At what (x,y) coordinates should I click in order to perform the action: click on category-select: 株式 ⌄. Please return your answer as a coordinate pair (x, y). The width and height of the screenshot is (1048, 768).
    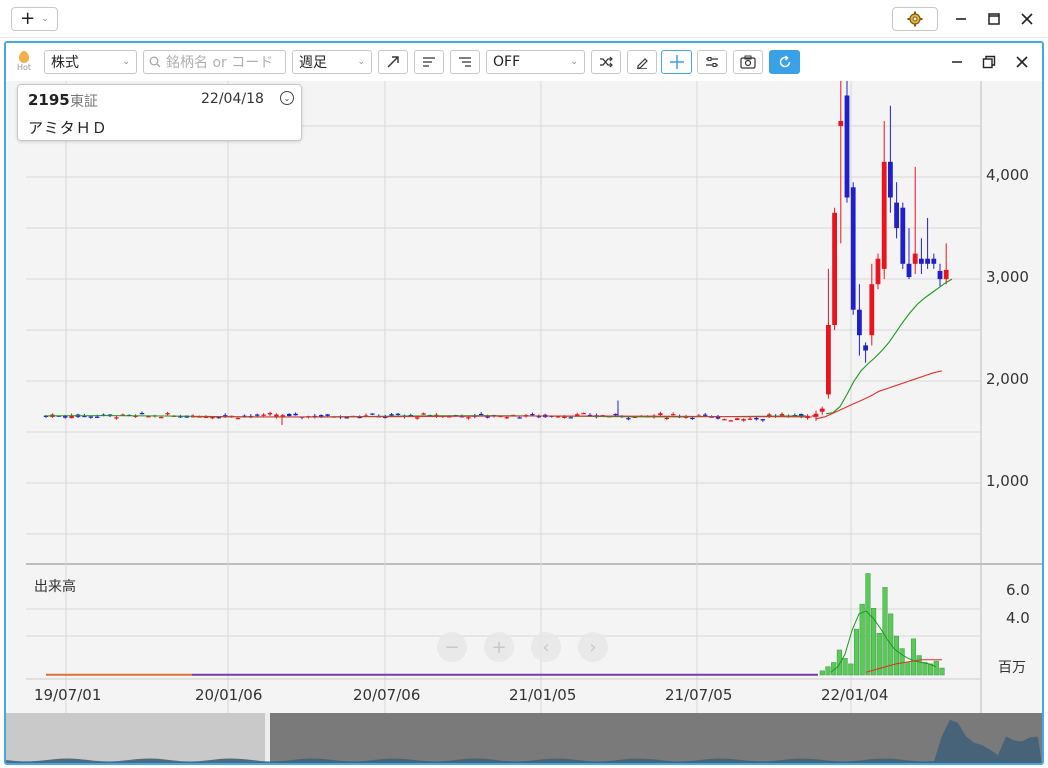
    Looking at the image, I should click on (90, 62).